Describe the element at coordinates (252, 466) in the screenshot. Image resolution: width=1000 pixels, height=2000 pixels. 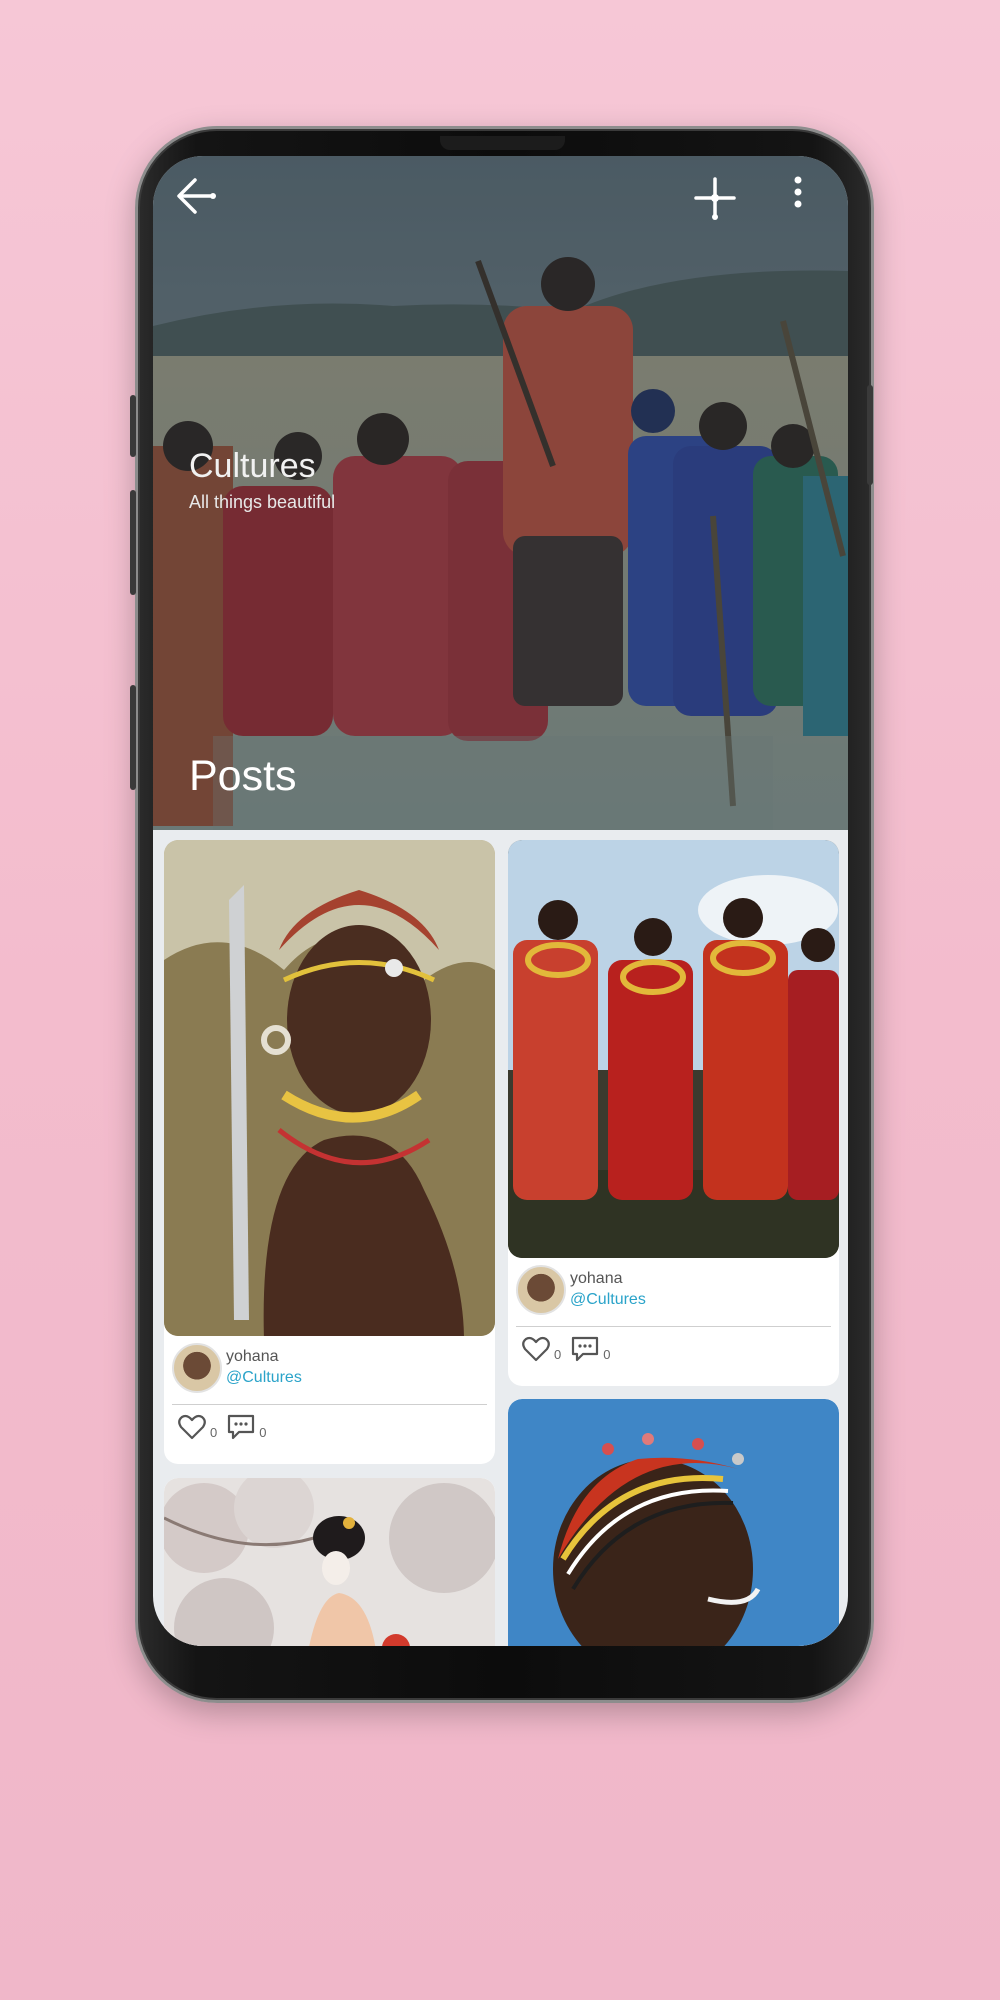
I see `page-title: Cultures` at that location.